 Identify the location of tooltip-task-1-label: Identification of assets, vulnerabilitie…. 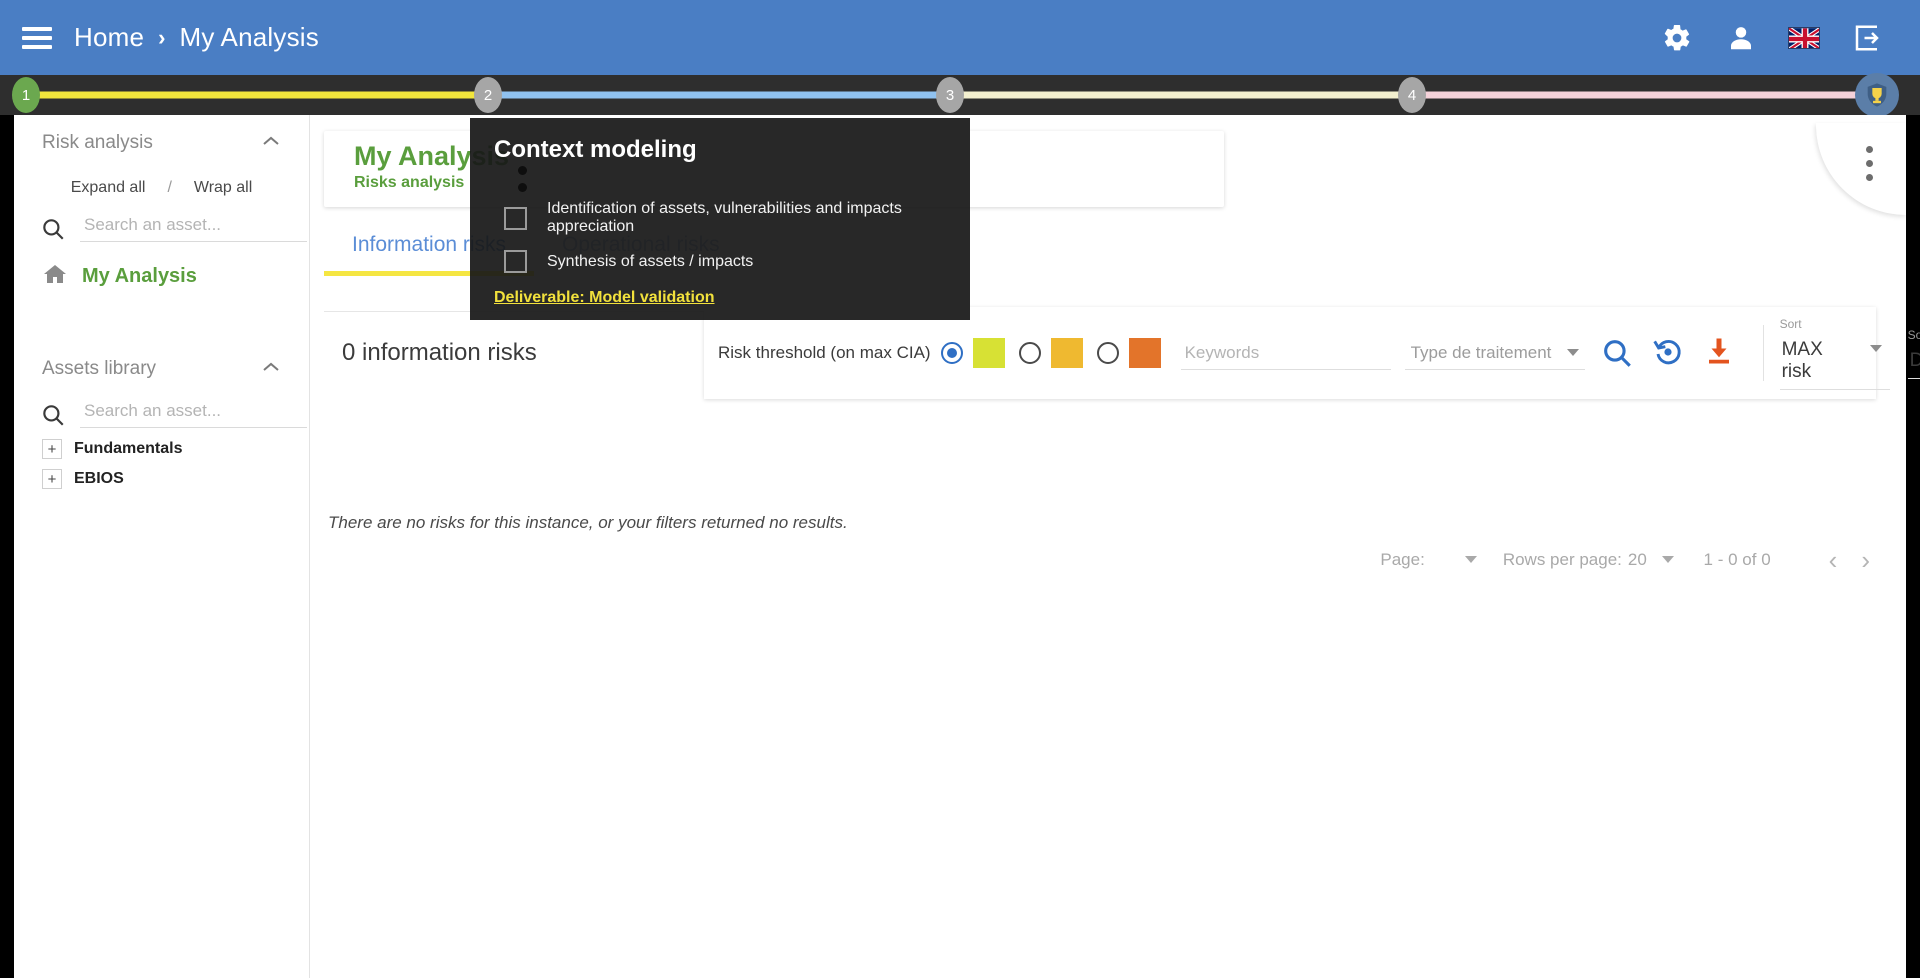
(724, 217).